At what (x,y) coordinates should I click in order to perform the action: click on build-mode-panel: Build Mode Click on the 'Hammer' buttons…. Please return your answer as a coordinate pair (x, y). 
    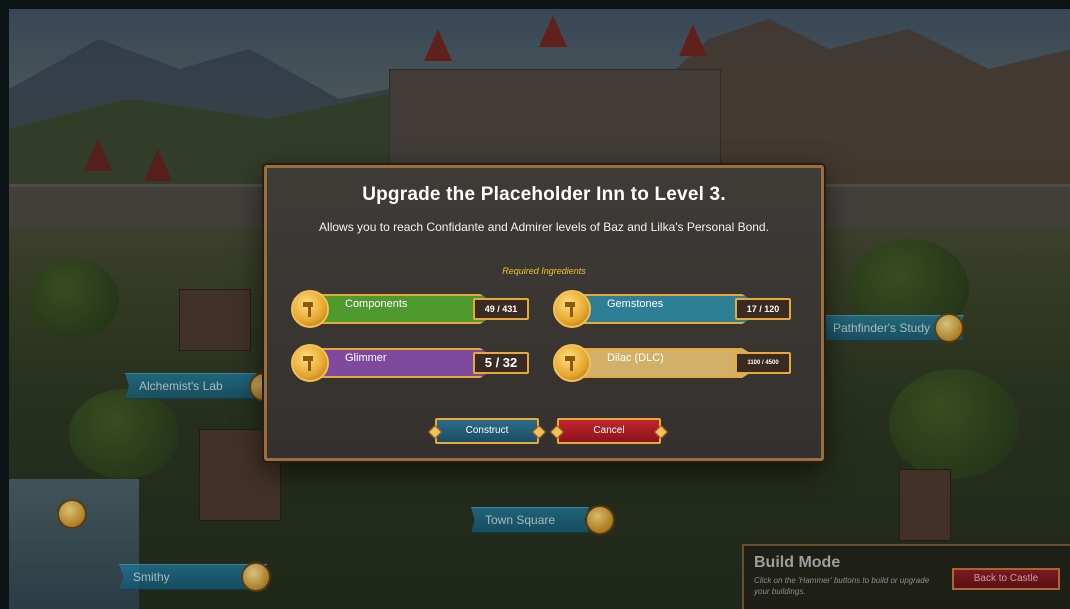
    Looking at the image, I should click on (906, 576).